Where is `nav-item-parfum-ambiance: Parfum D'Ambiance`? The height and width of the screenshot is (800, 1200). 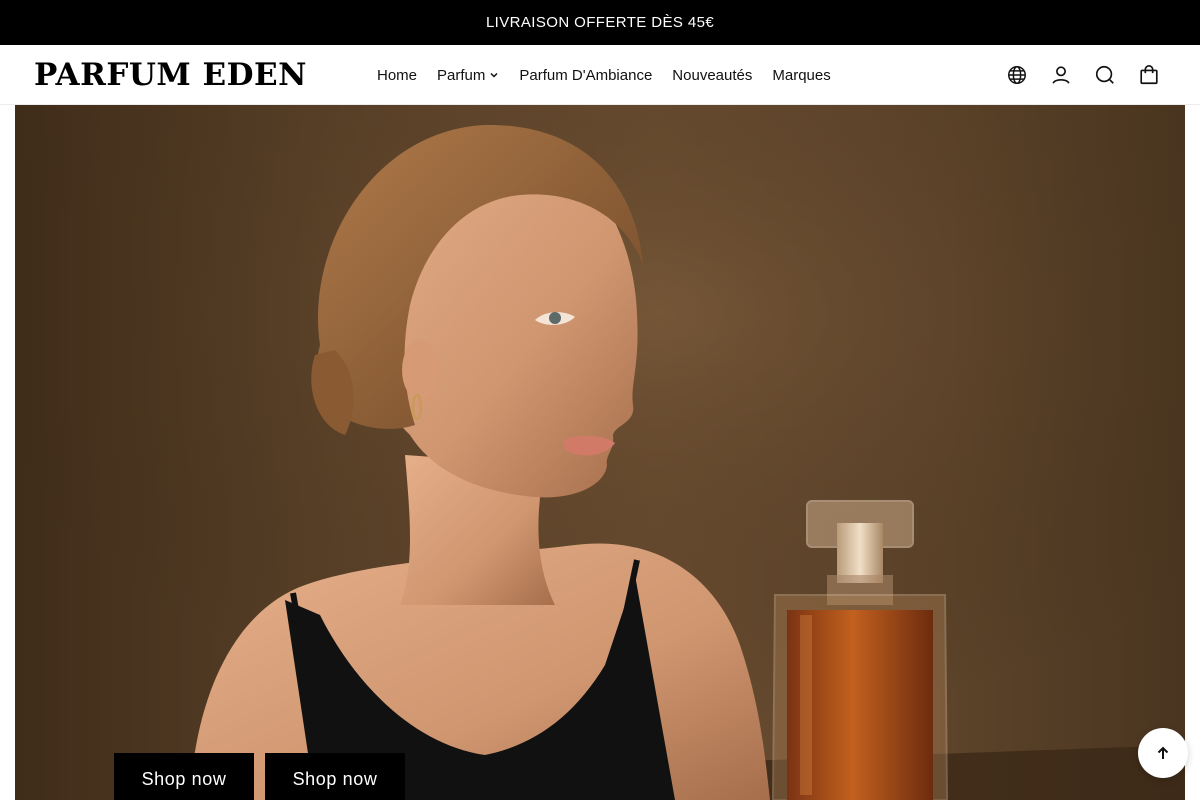
nav-item-parfum-ambiance: Parfum D'Ambiance is located at coordinates (585, 75).